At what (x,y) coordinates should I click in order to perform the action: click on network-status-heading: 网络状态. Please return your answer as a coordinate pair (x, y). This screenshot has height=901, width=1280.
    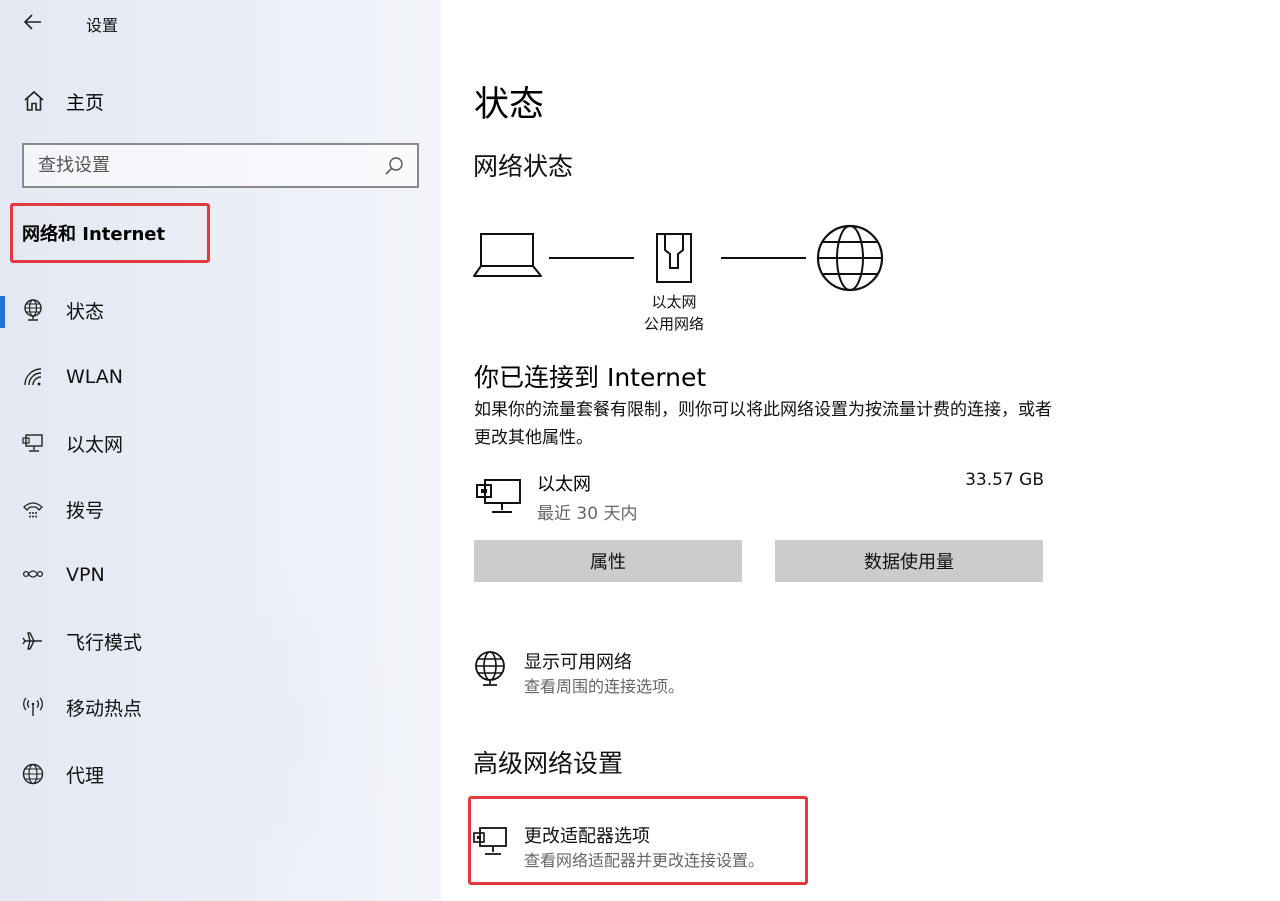
    Looking at the image, I should click on (523, 166).